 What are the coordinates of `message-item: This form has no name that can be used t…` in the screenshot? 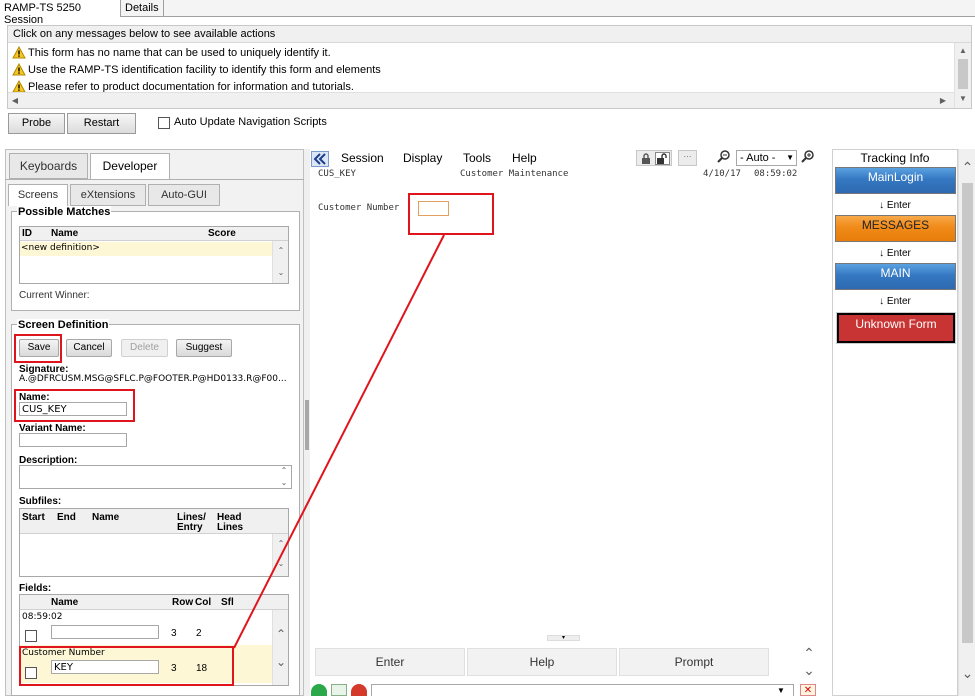 It's located at (171, 52).